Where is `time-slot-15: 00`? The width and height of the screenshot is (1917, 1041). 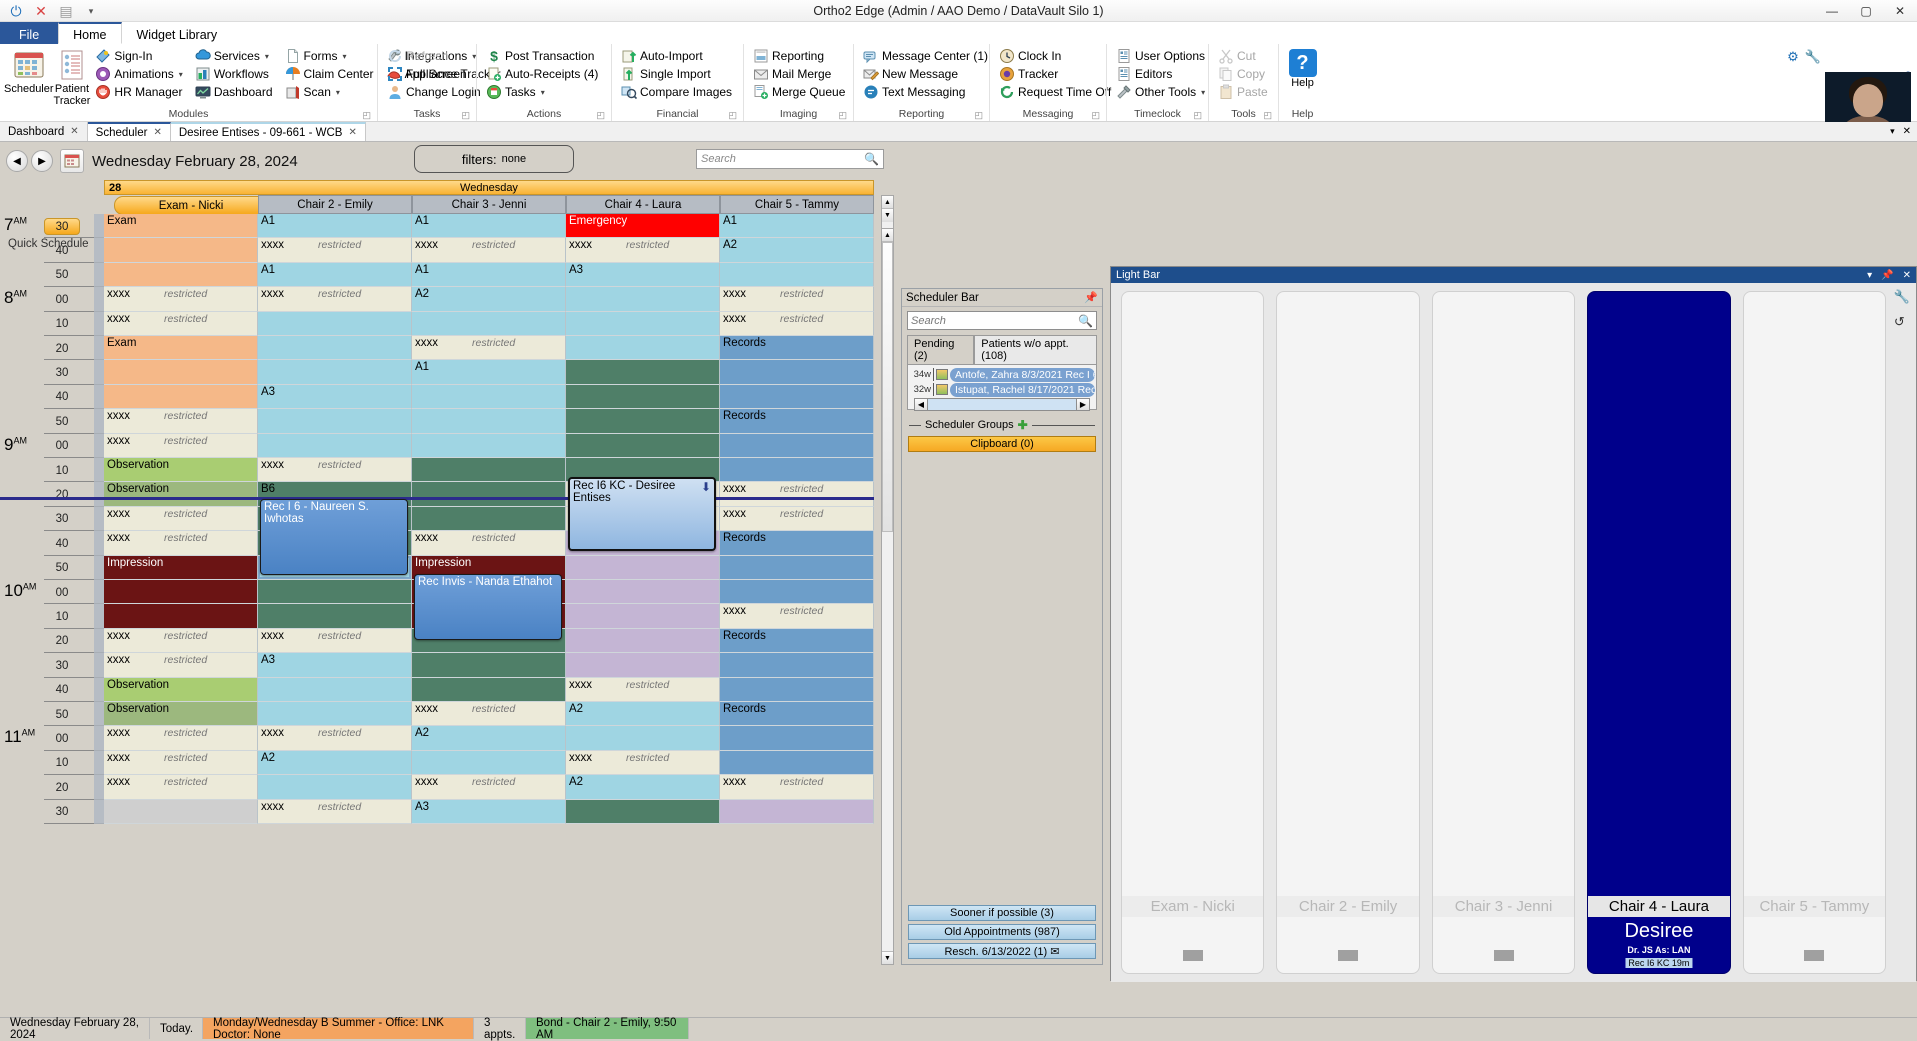
time-slot-15: 00 is located at coordinates (62, 592).